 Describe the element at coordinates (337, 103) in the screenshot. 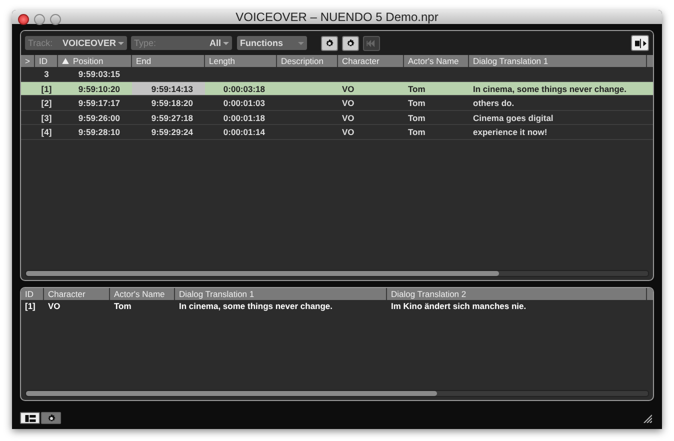

I see `table-row: [2] 9:59:17:17 9:59:18:20 0:00:01:03 VO Tom others do.` at that location.